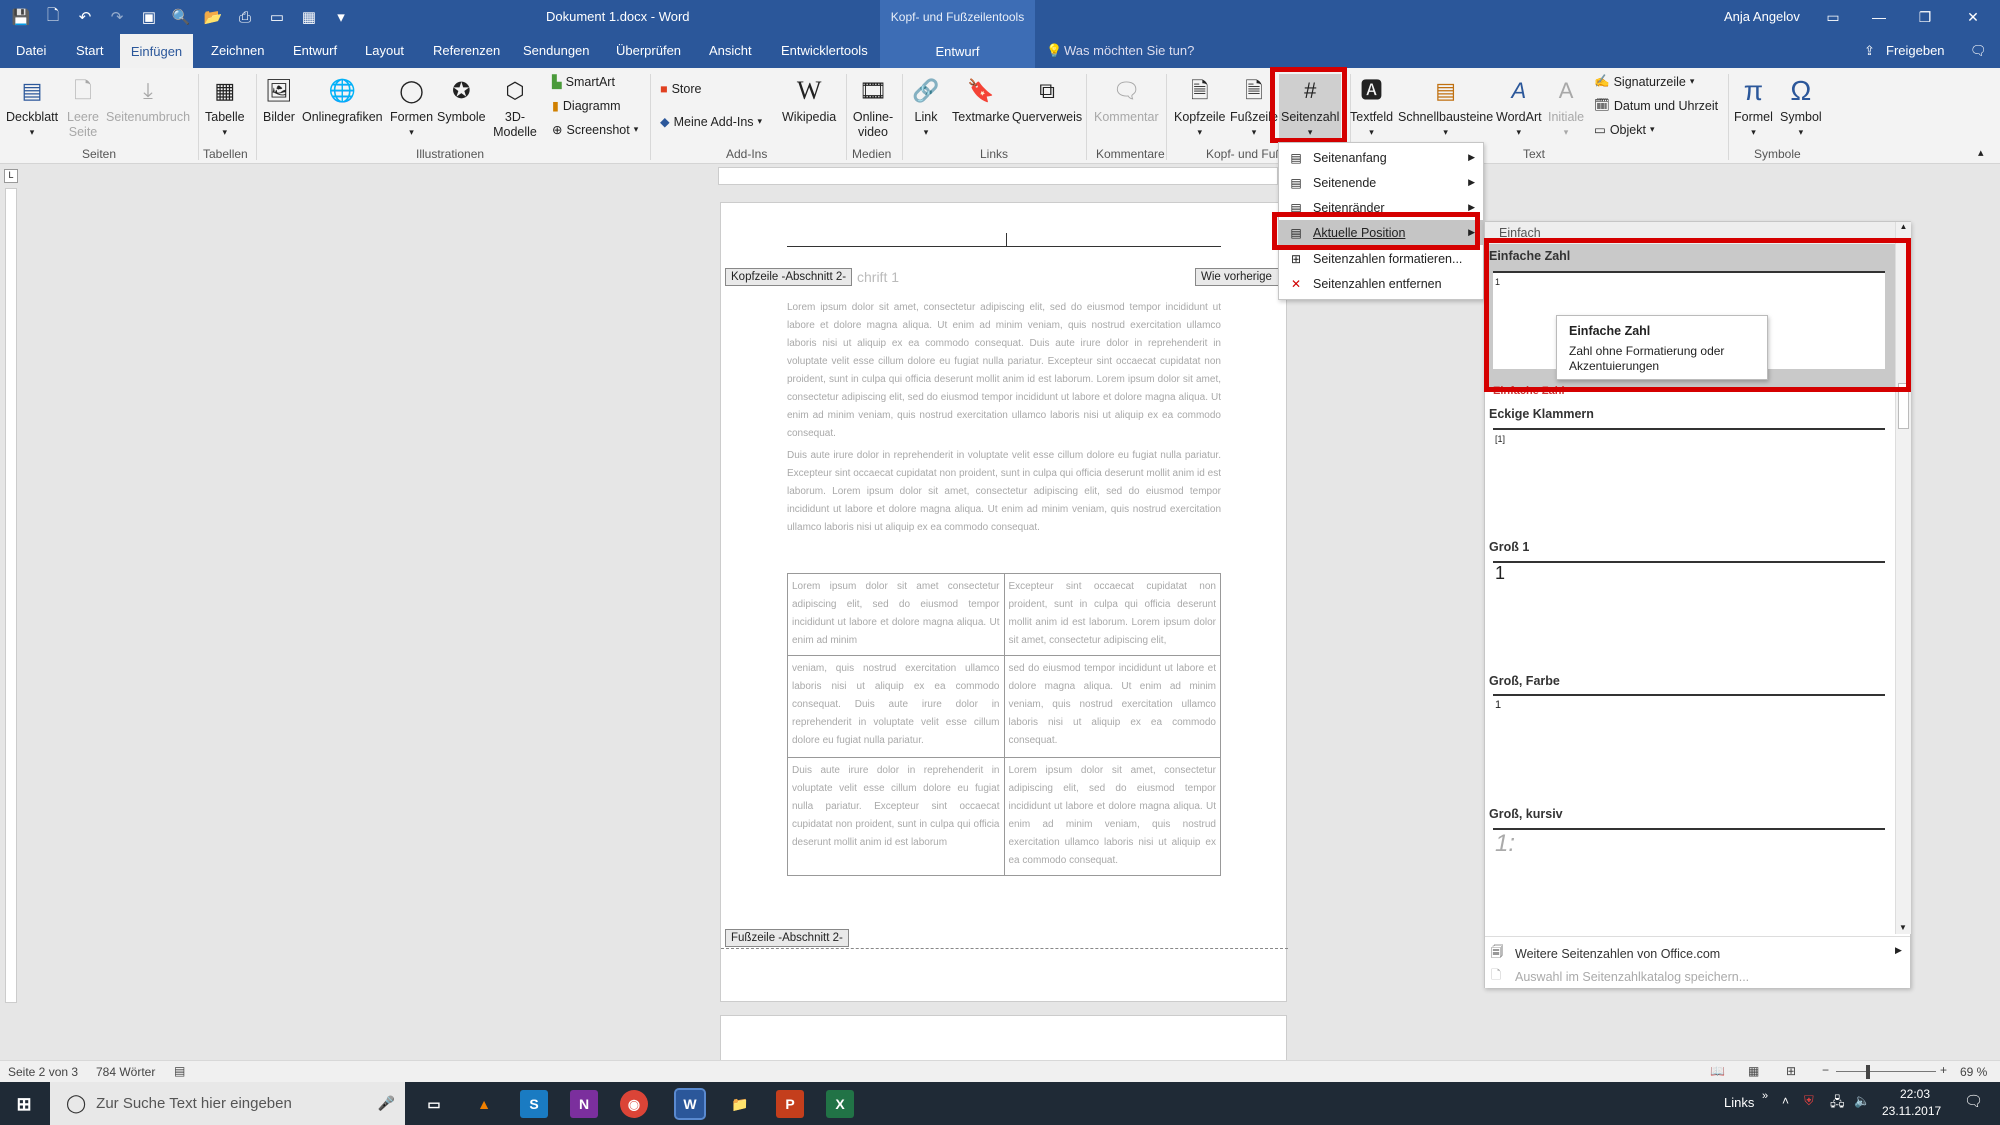 The image size is (2000, 1125). Describe the element at coordinates (227, 1103) in the screenshot. I see `taskbar-search: ◯ Zur Suche Text hier eingeben 🎤` at that location.